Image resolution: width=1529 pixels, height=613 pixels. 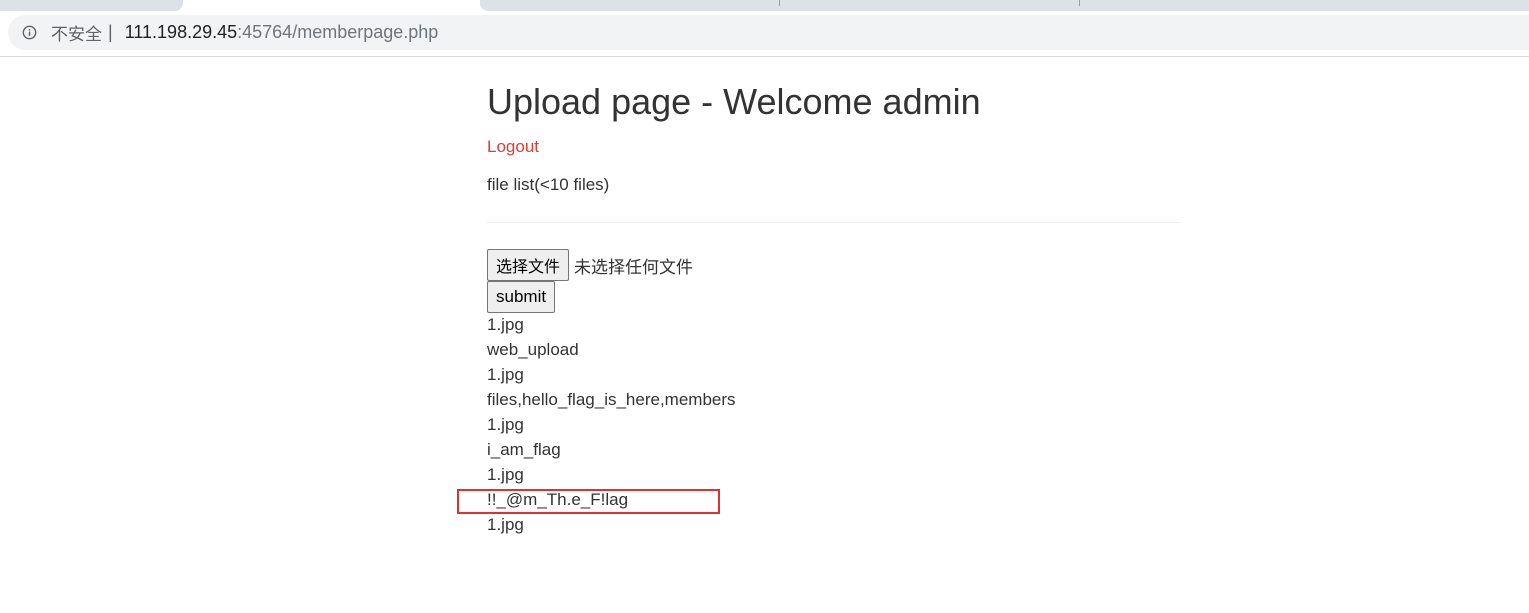 I want to click on list-item: files,hello_flag_is_here,members, so click(x=611, y=399).